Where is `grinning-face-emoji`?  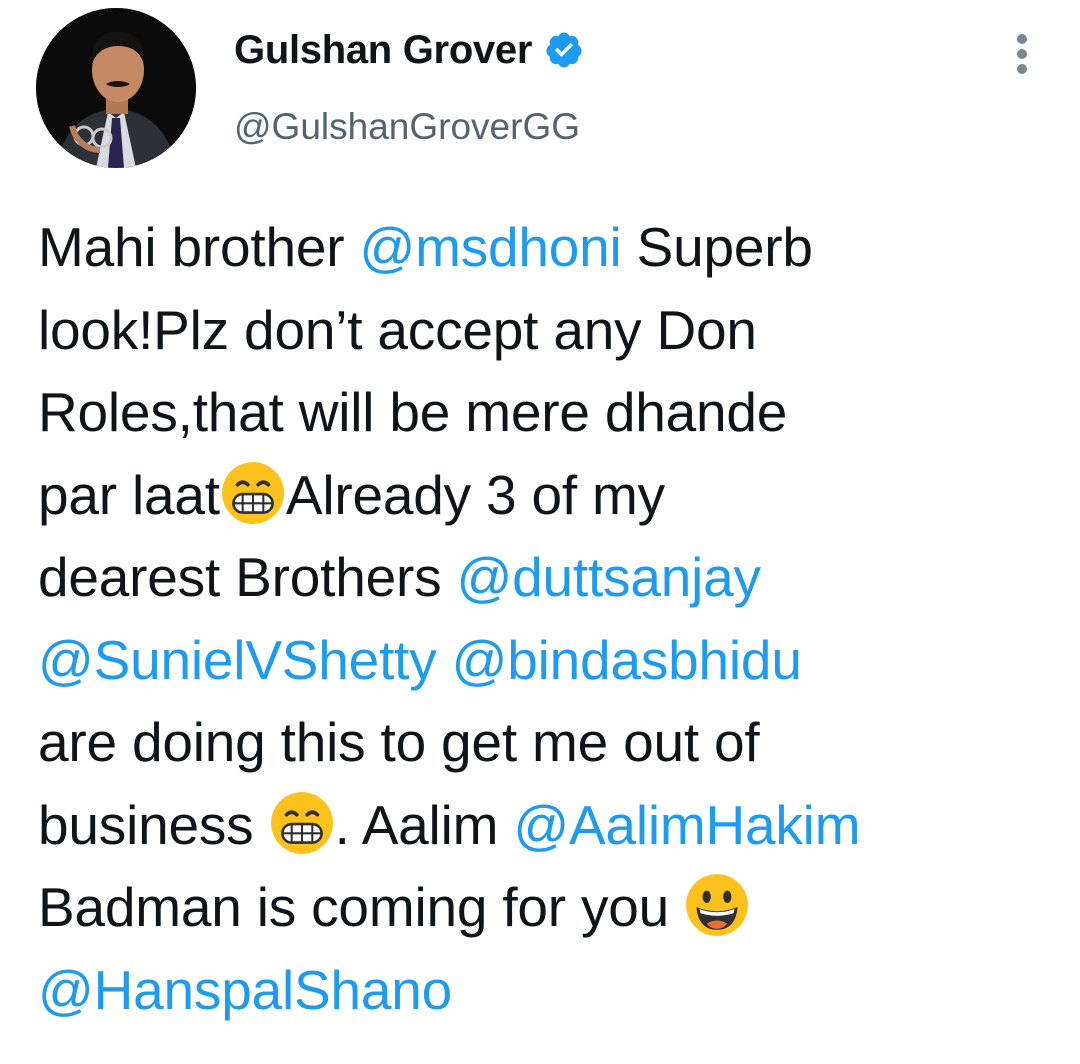 grinning-face-emoji is located at coordinates (717, 905).